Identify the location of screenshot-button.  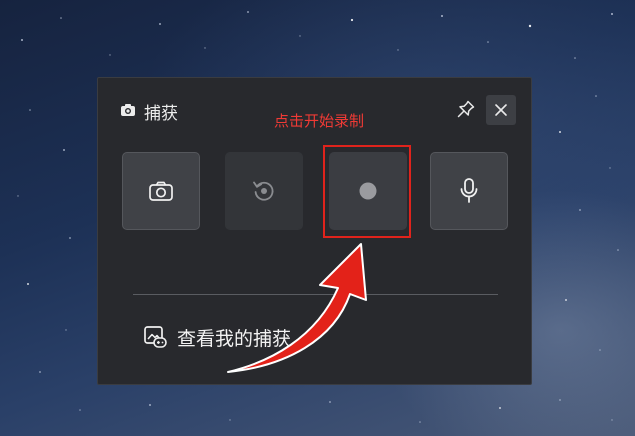
(161, 191).